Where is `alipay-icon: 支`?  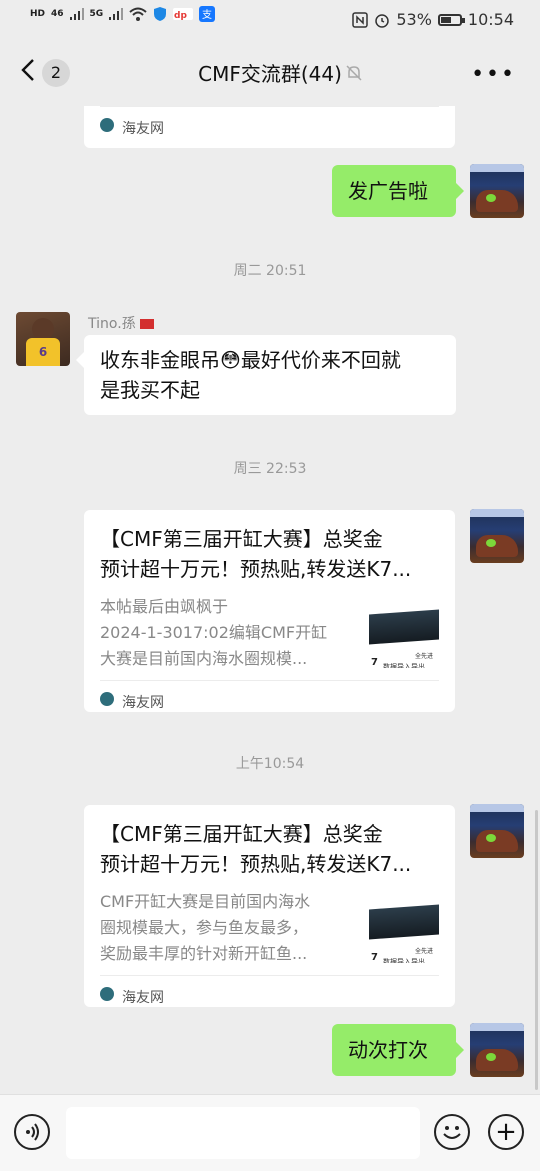 alipay-icon: 支 is located at coordinates (207, 14).